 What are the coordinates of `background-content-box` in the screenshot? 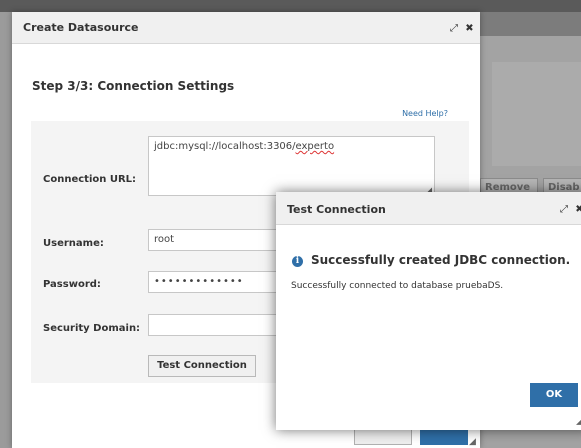 It's located at (536, 114).